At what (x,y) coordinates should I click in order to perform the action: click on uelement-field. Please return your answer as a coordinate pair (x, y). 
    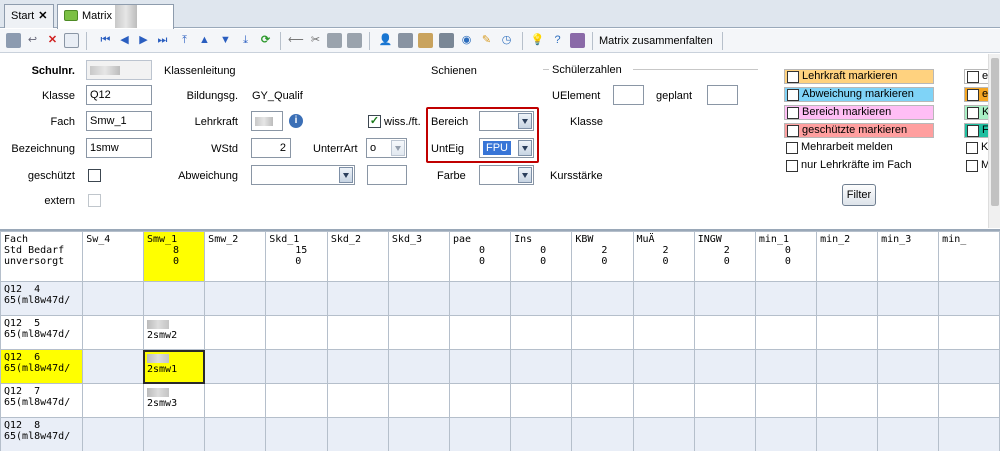
    Looking at the image, I should click on (628, 95).